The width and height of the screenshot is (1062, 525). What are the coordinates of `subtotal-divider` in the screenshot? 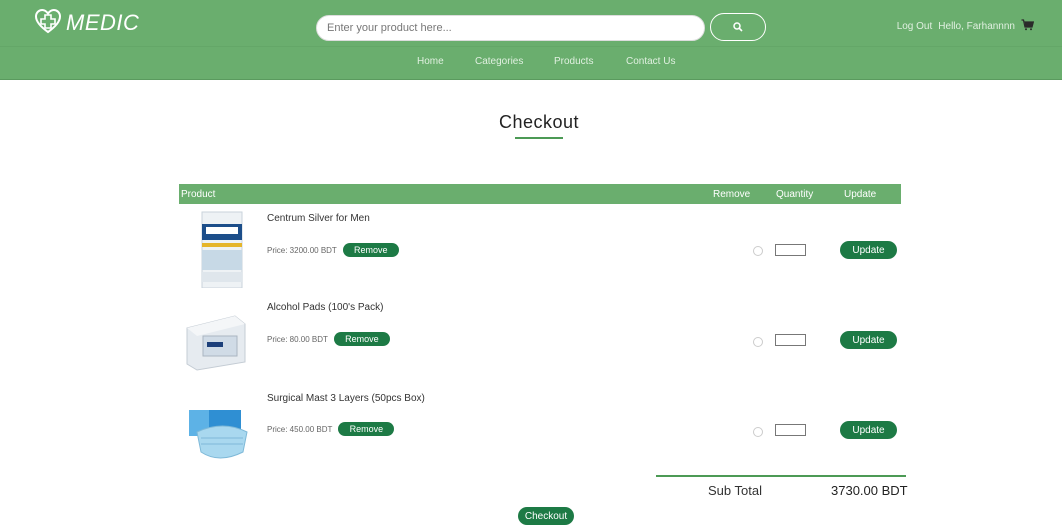 It's located at (781, 476).